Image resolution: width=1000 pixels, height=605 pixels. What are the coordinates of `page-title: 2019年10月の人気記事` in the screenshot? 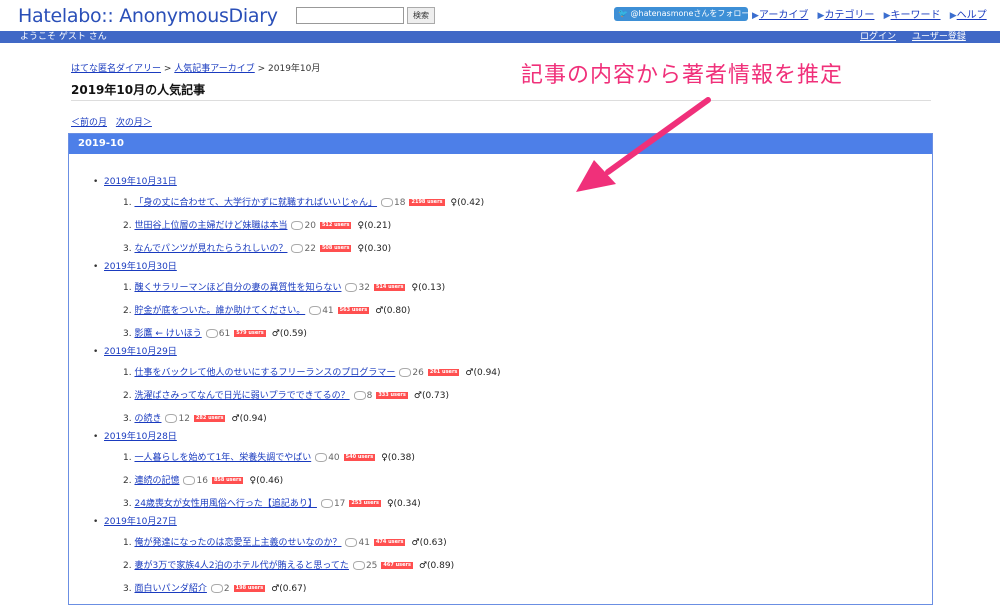 It's located at (138, 90).